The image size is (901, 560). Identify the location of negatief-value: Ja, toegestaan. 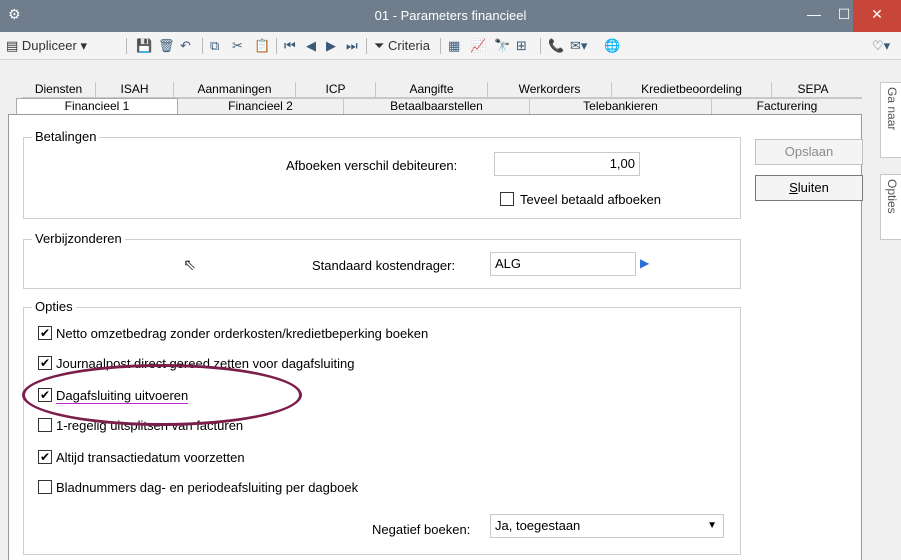
(538, 525).